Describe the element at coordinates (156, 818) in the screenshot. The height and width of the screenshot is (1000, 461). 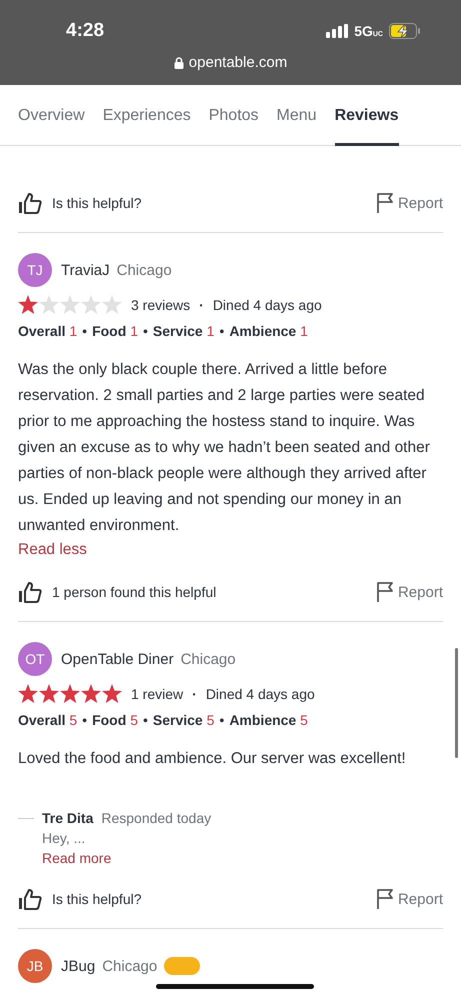
I see `response-time: Responded today` at that location.